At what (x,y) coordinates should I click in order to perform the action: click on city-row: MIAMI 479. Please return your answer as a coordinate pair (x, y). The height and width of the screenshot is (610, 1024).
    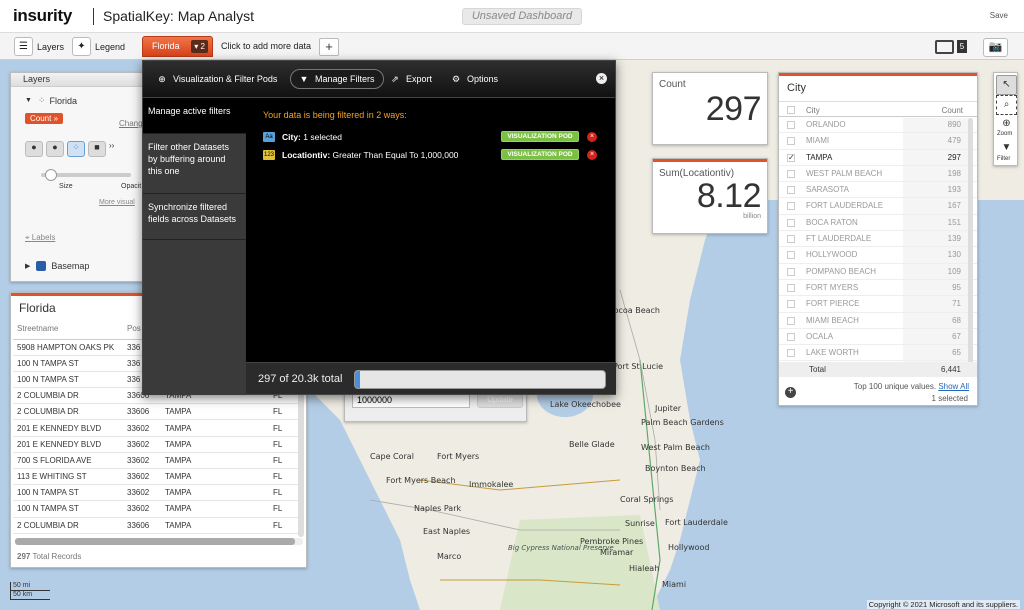
    Looking at the image, I should click on (878, 141).